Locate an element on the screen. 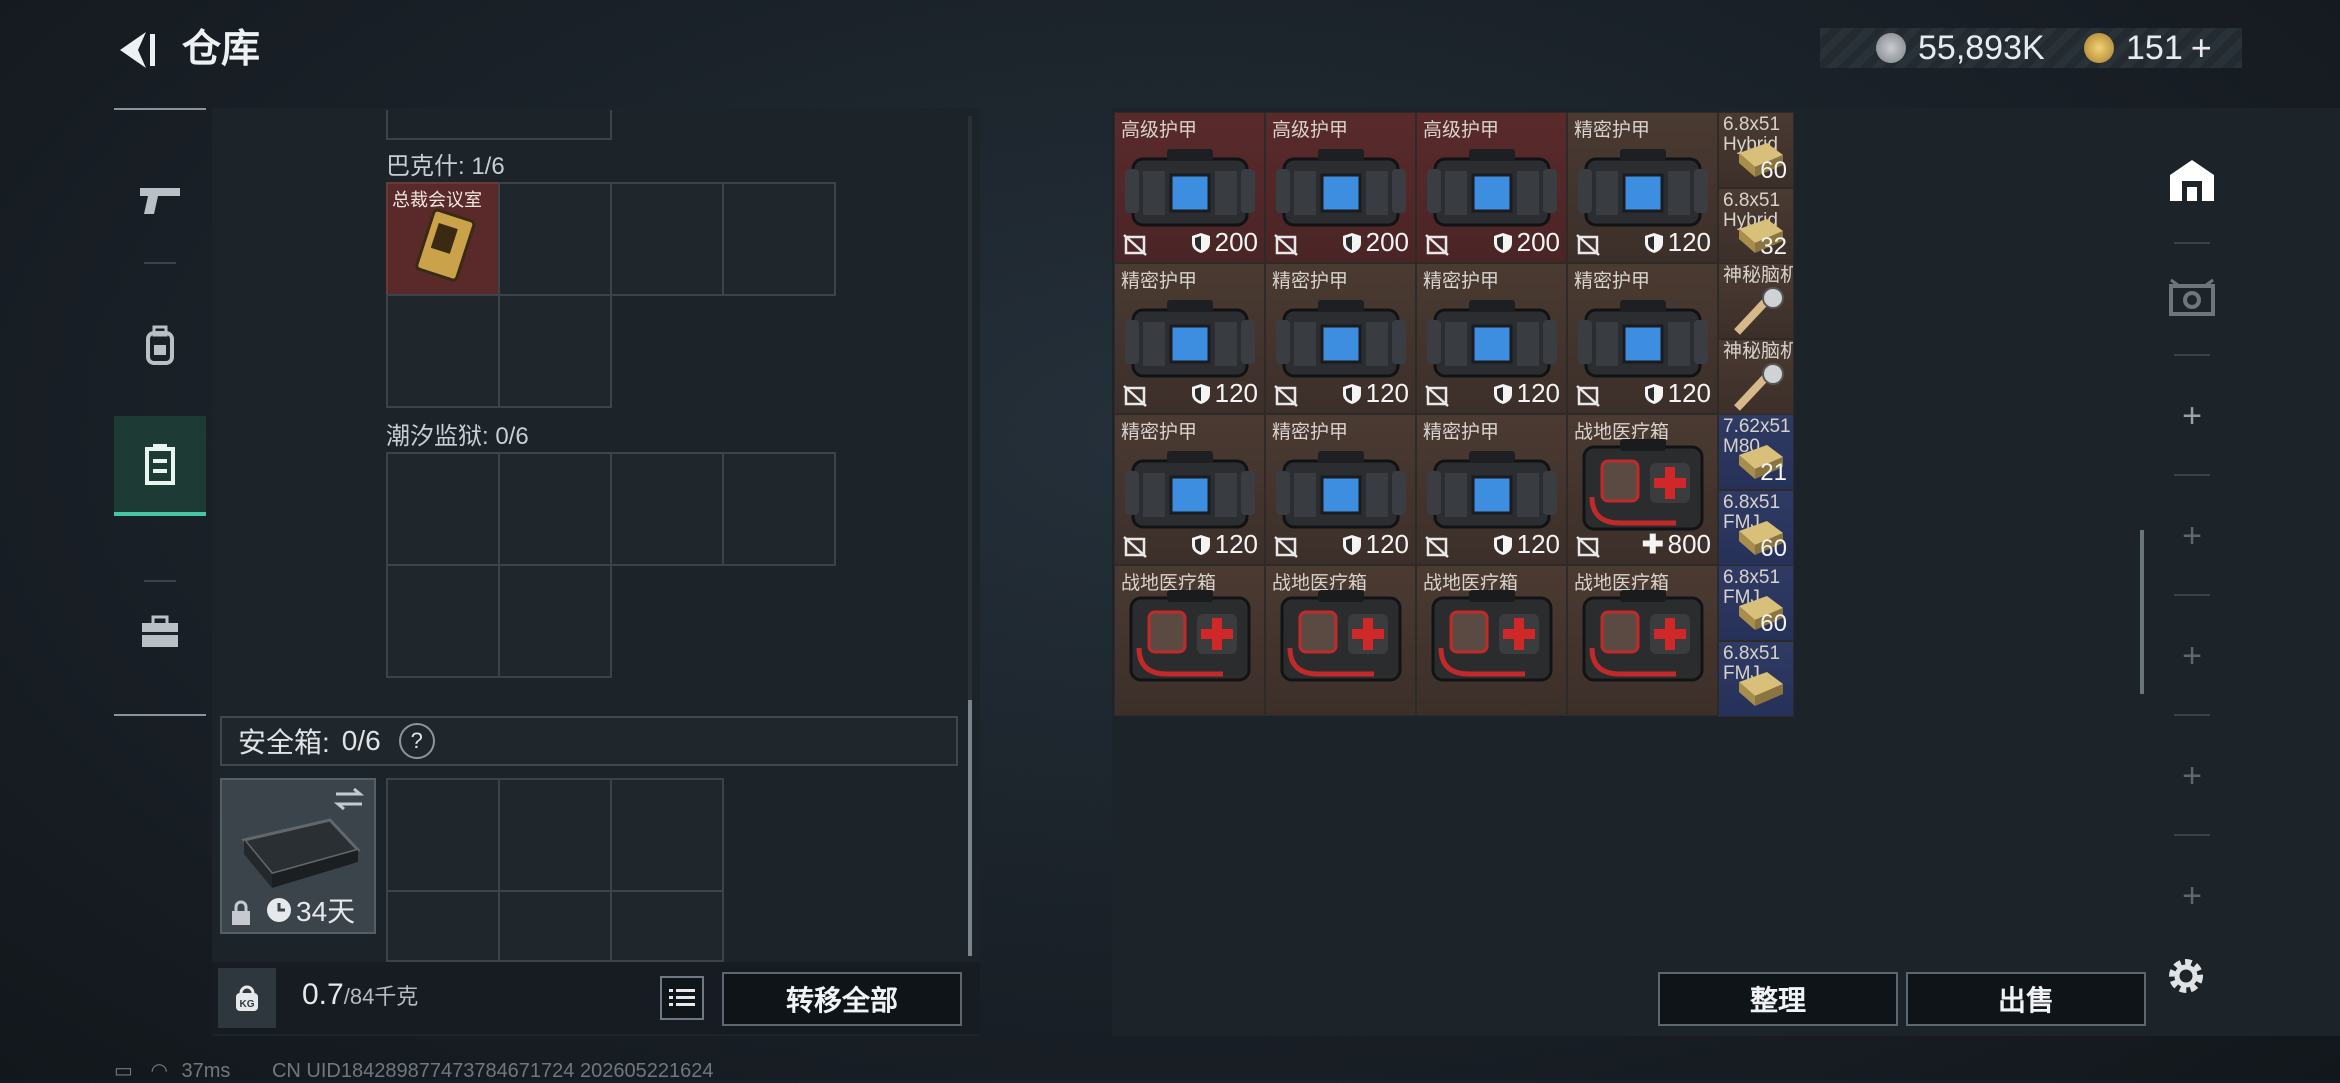  transfer-all-button: 转移全部 is located at coordinates (842, 999).